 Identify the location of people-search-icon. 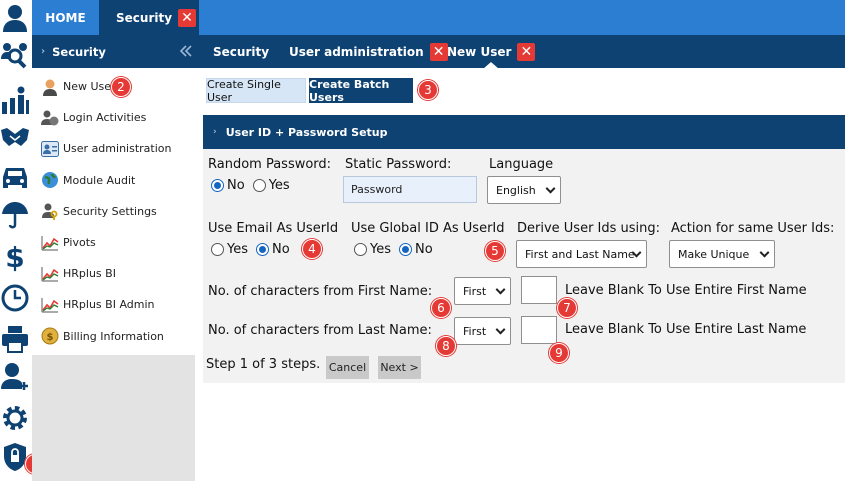
(15, 55).